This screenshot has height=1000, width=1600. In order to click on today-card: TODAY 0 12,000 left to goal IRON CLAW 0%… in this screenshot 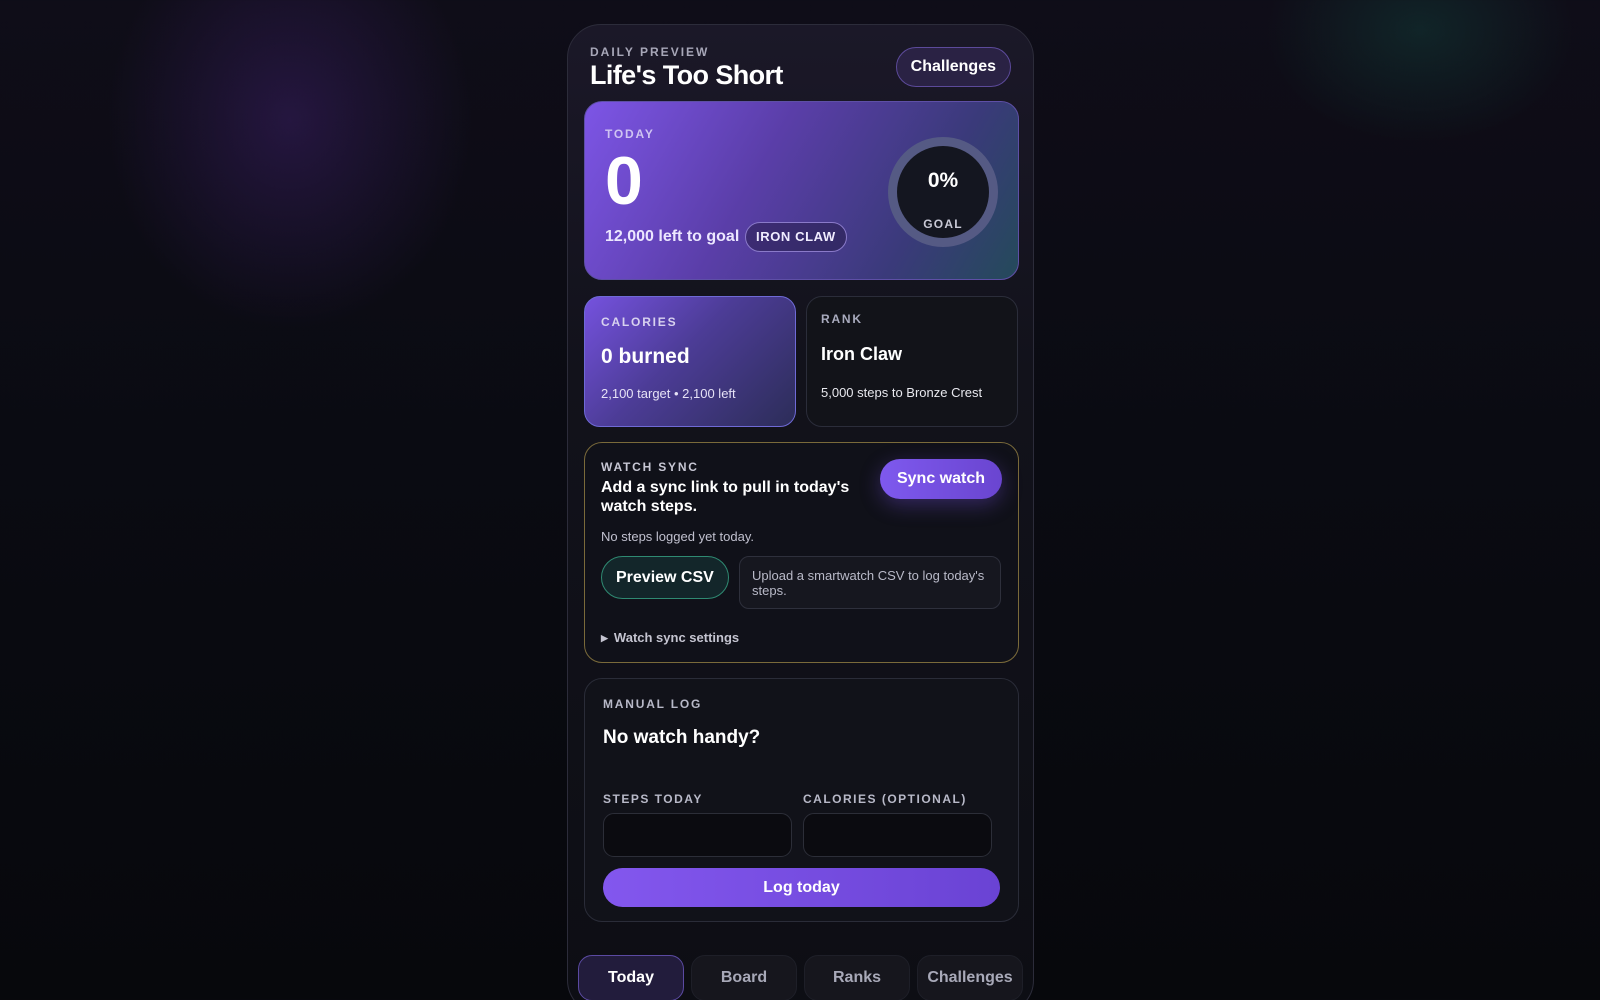, I will do `click(801, 190)`.